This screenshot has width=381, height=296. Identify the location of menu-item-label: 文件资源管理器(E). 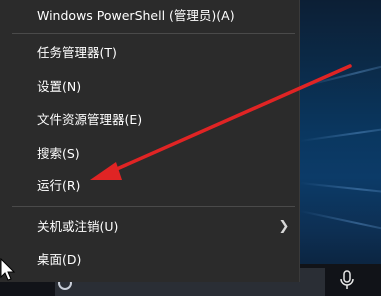
(90, 119).